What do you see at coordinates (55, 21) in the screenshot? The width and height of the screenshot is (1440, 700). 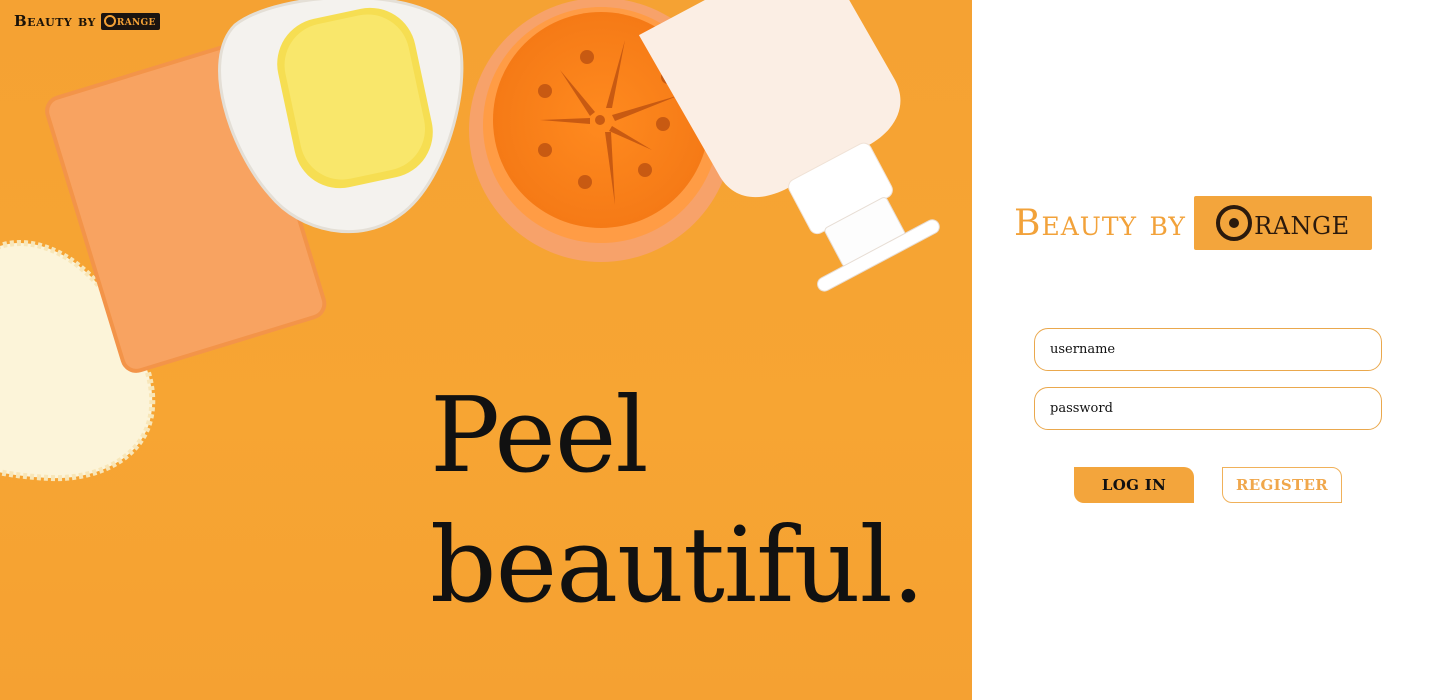 I see `logo-text-prefix: Beauty by` at bounding box center [55, 21].